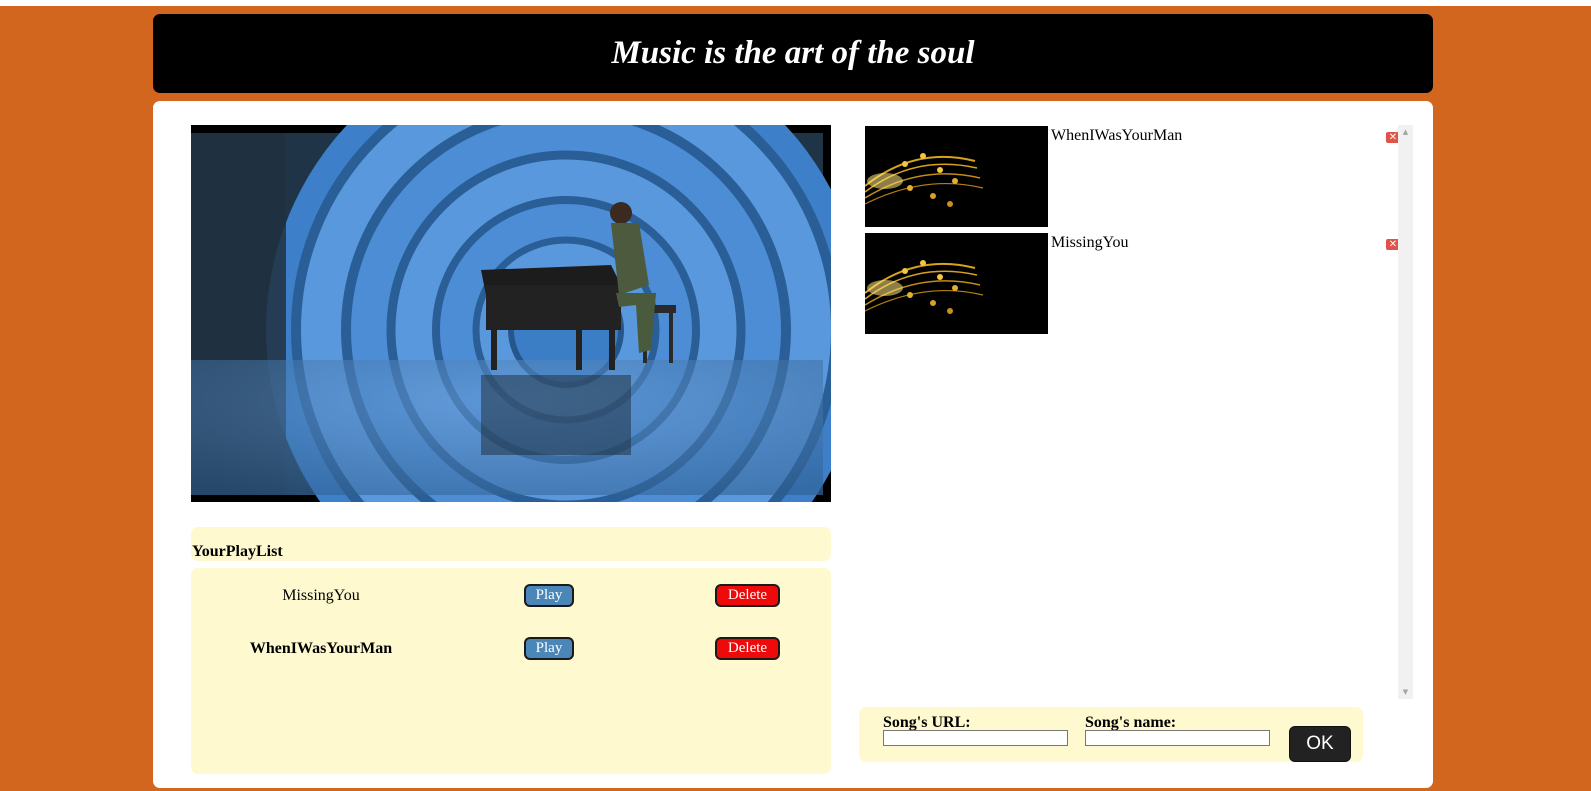 Image resolution: width=1591 pixels, height=791 pixels. I want to click on playlist-song-name: MissingYou, so click(321, 595).